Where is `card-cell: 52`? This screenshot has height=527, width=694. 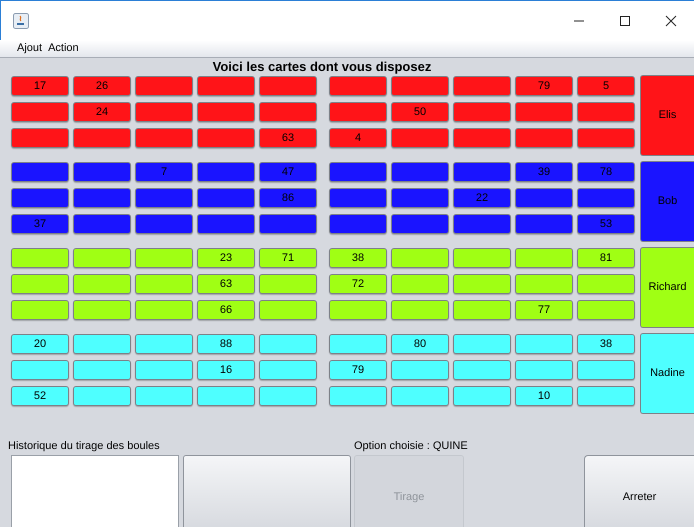 card-cell: 52 is located at coordinates (40, 396).